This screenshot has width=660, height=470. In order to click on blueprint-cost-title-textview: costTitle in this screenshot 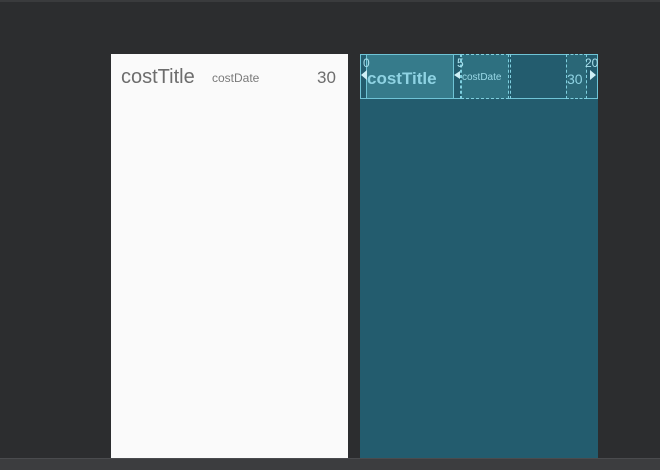, I will do `click(402, 79)`.